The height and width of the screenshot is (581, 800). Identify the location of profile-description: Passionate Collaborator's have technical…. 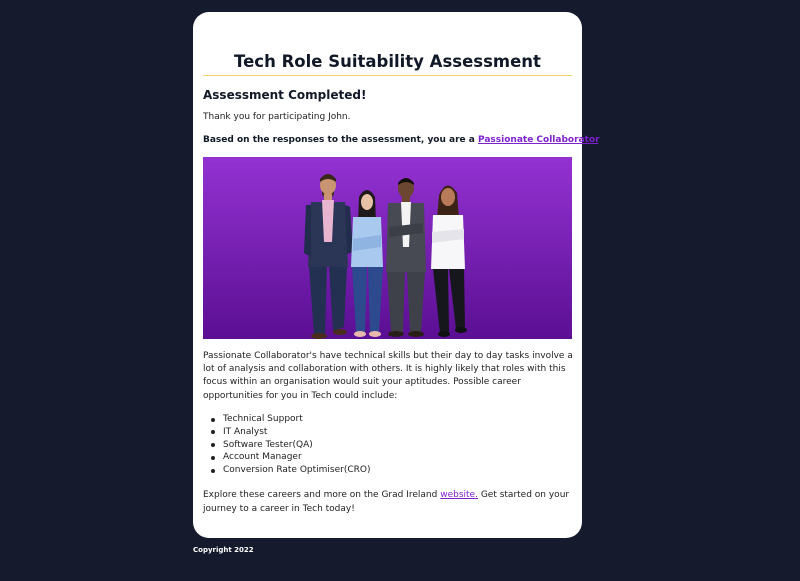
(388, 376).